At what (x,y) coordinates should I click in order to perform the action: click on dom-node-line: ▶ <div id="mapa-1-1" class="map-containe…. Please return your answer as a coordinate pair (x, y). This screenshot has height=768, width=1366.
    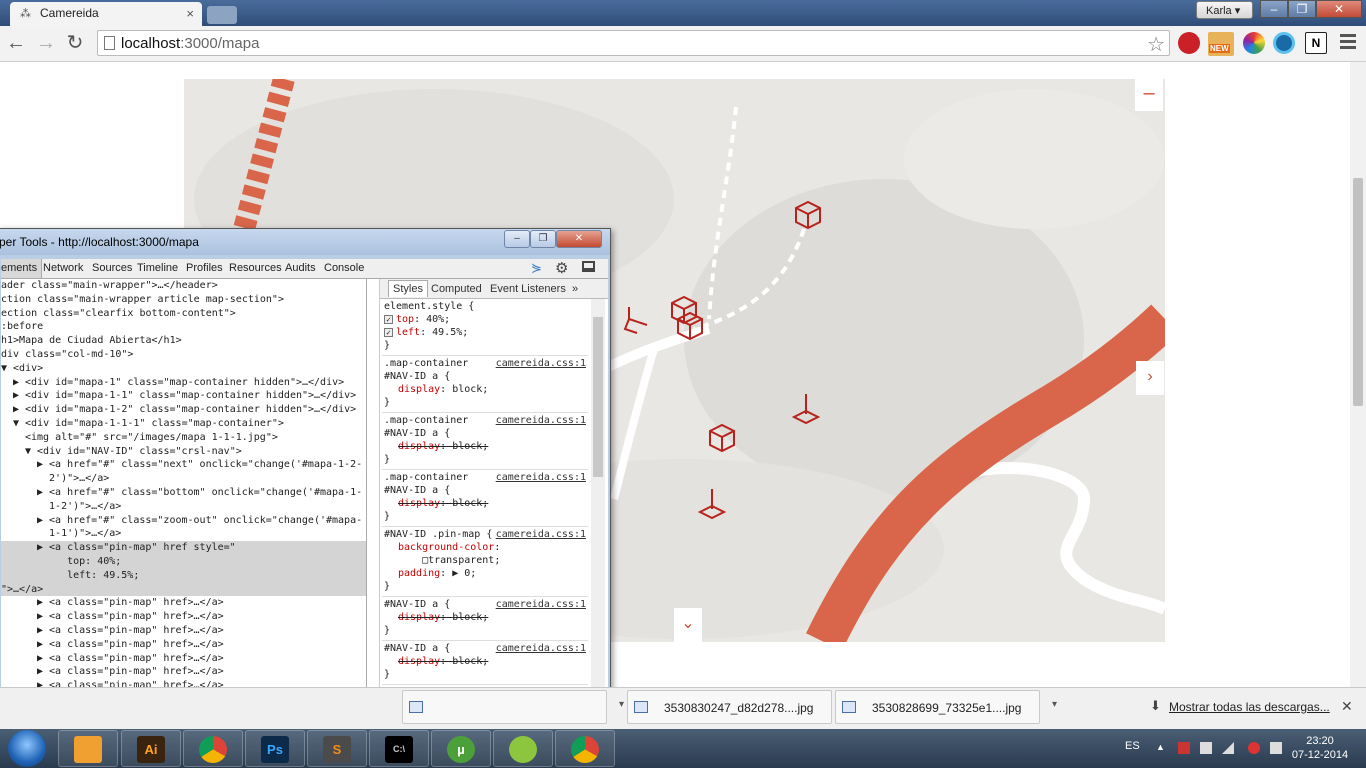
    Looking at the image, I should click on (183, 396).